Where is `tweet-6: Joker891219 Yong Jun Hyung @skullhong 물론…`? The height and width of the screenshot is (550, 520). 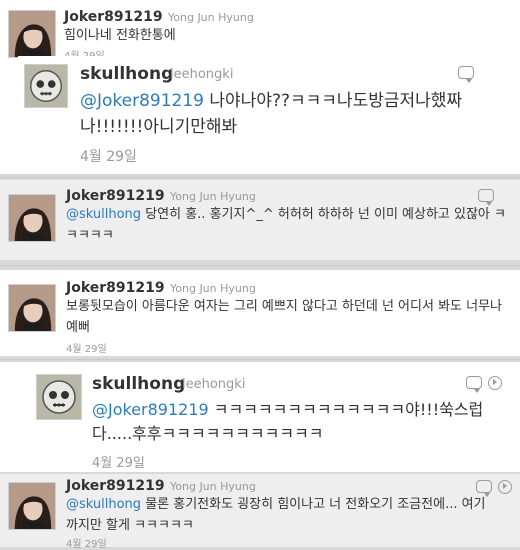
tweet-6: Joker891219 Yong Jun Hyung @skullhong 물론… is located at coordinates (260, 512).